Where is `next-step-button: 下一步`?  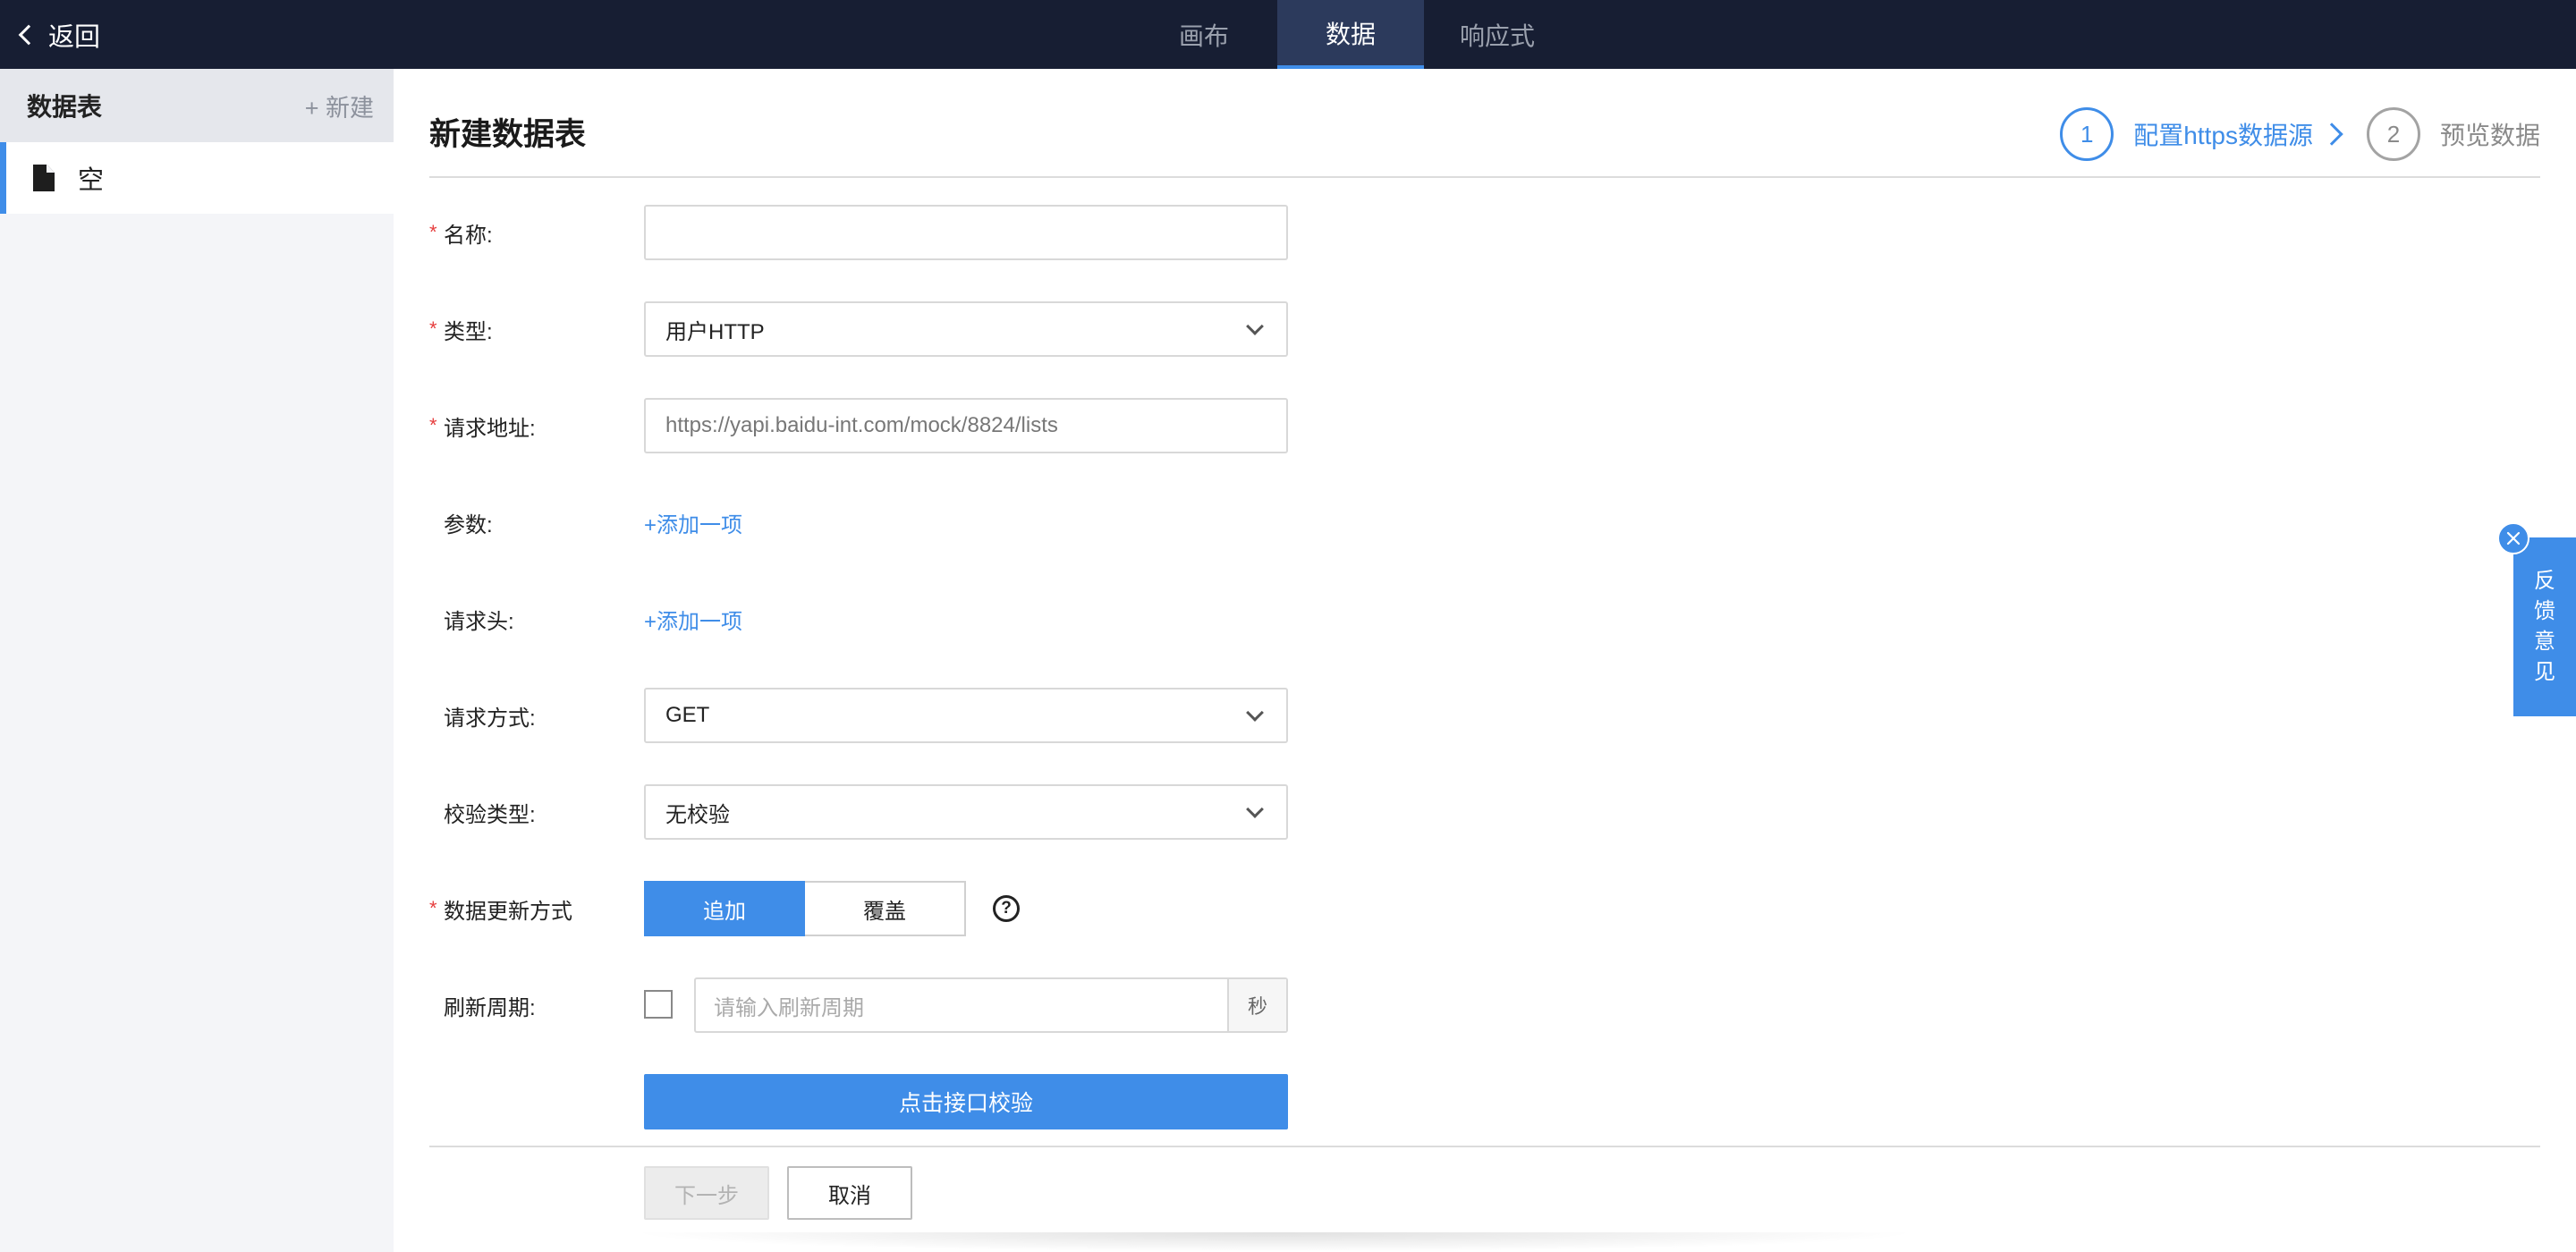 next-step-button: 下一步 is located at coordinates (706, 1193).